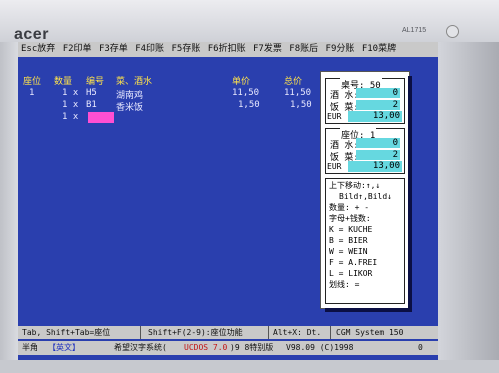  I want to click on menu-f9-split-bill: F9分账, so click(340, 49).